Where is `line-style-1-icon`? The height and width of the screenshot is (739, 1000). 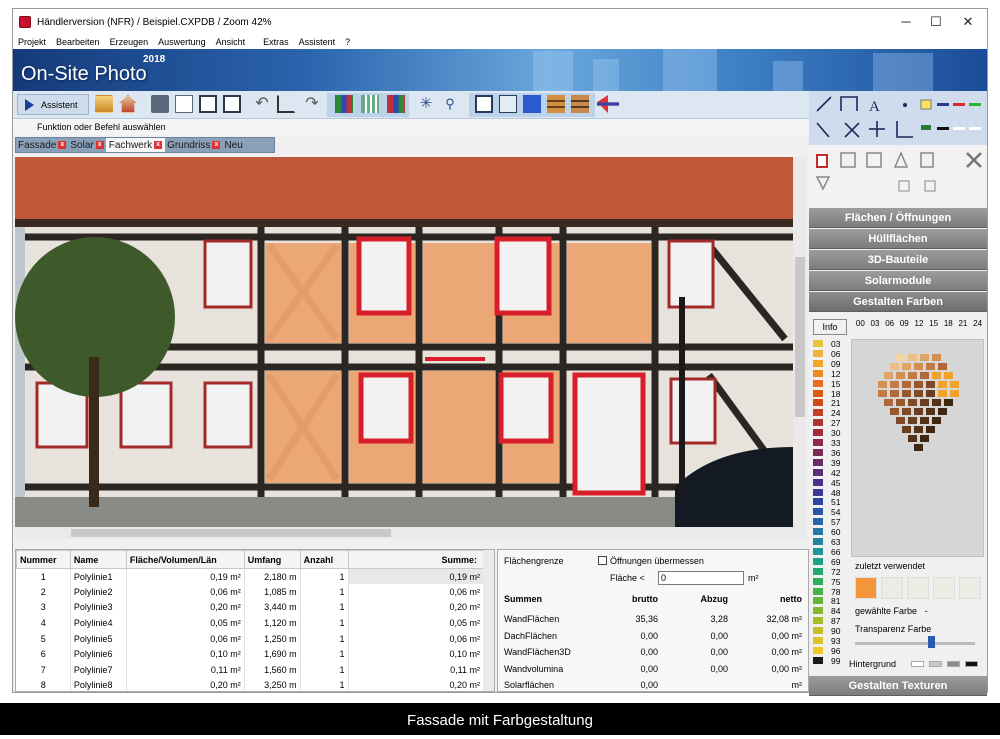 line-style-1-icon is located at coordinates (926, 127).